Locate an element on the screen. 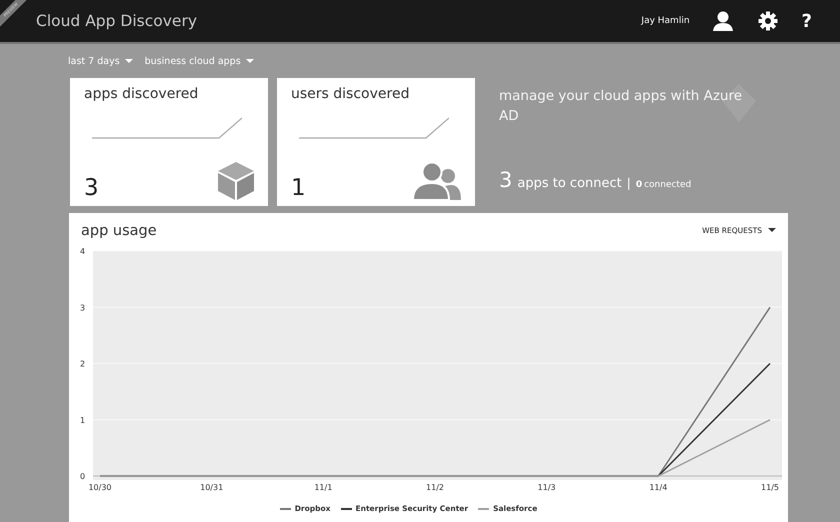 The image size is (840, 522). x-tick-label: 11/3 is located at coordinates (547, 487).